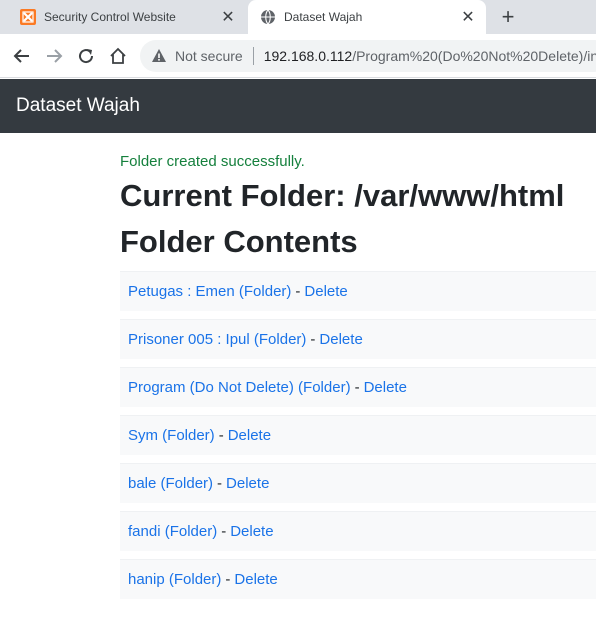 The image size is (596, 618). I want to click on list-item: Program (Do Not Delete) (Folder) - Delete, so click(358, 387).